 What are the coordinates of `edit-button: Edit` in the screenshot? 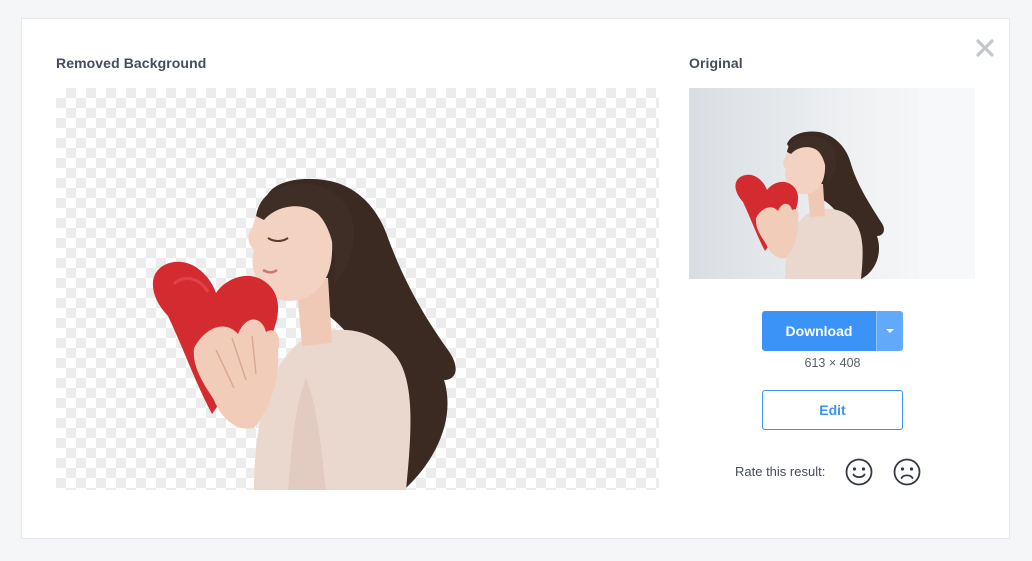 It's located at (832, 410).